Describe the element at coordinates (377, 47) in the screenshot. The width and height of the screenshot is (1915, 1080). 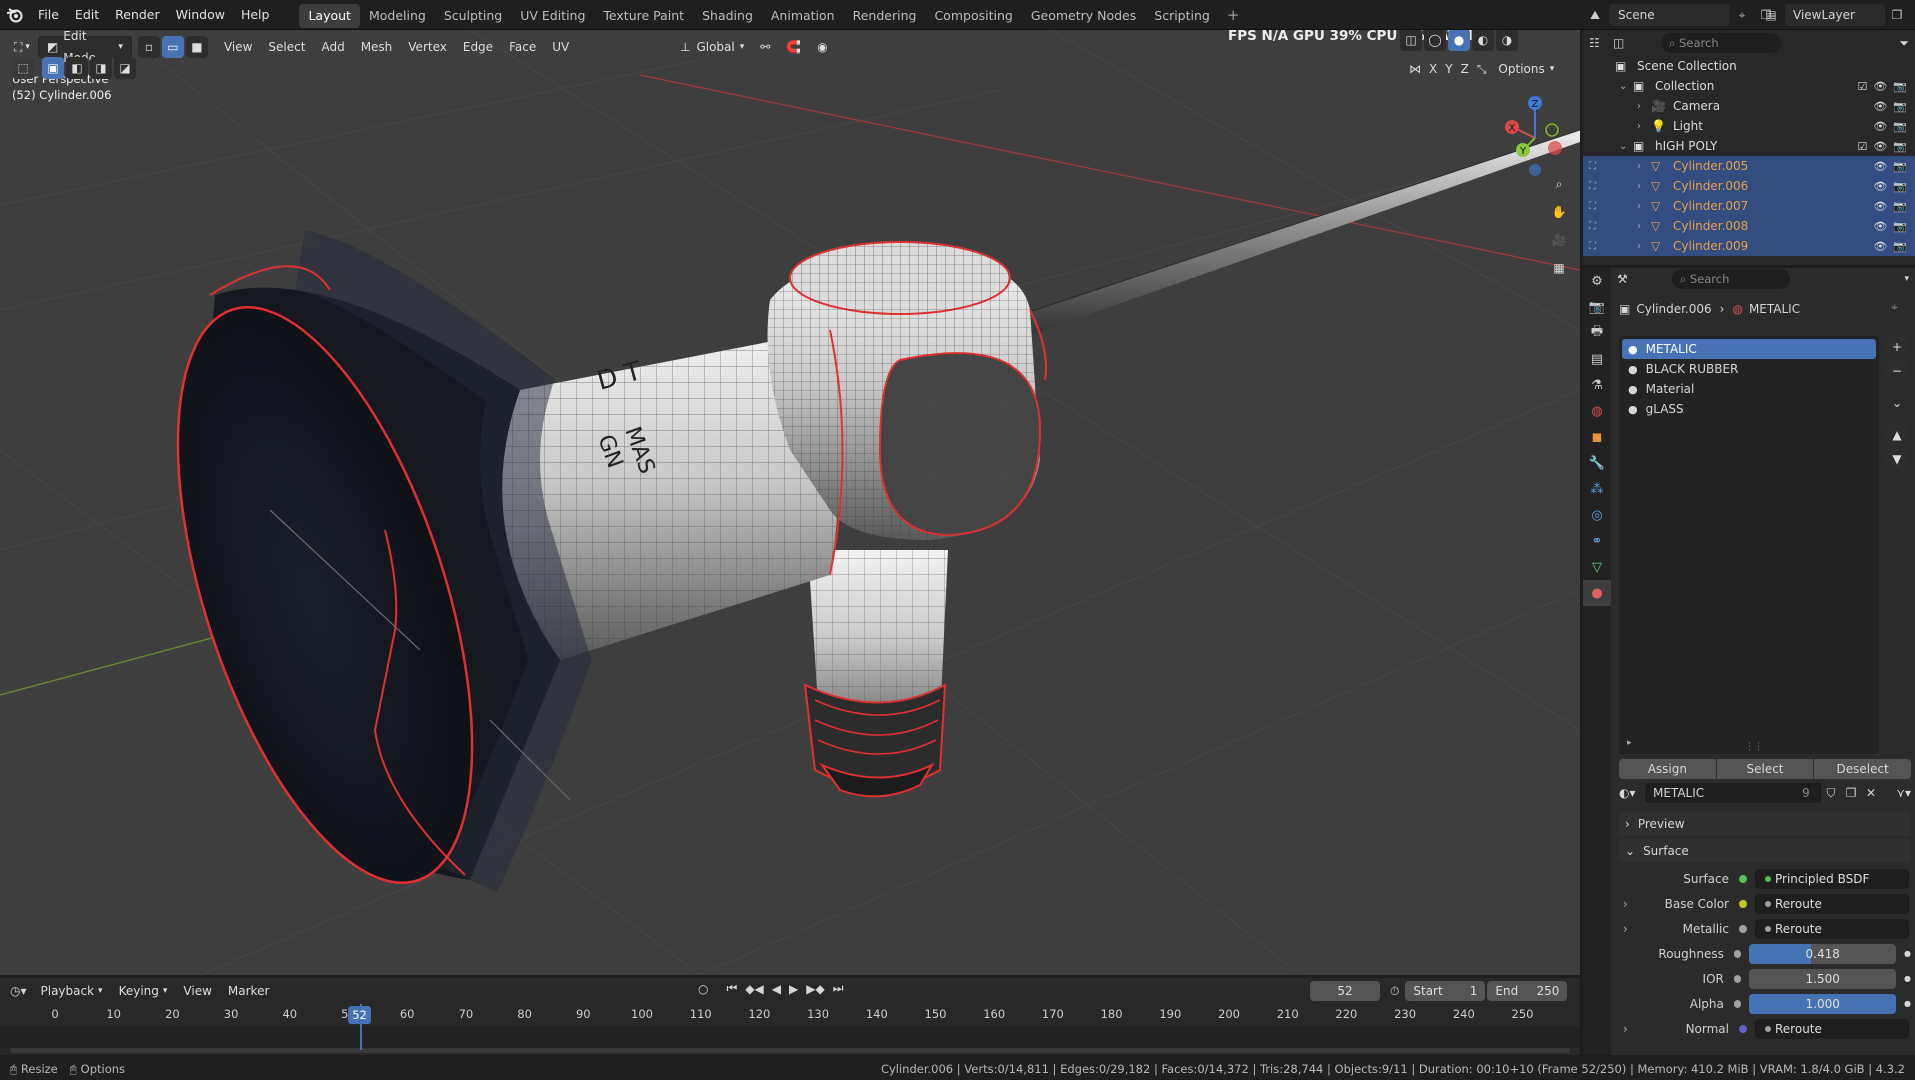
I see `viewport-menu-mesh: Mesh` at that location.